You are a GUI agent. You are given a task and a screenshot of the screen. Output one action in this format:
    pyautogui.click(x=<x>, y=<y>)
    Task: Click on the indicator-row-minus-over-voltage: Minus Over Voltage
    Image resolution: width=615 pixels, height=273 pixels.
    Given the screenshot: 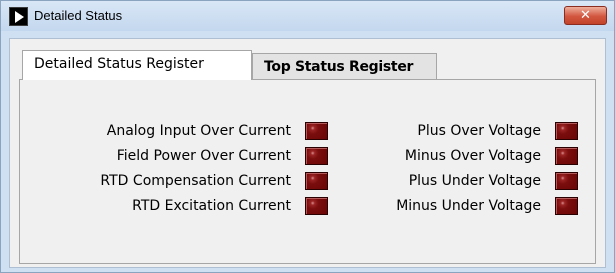 What is the action you would take?
    pyautogui.click(x=429, y=156)
    